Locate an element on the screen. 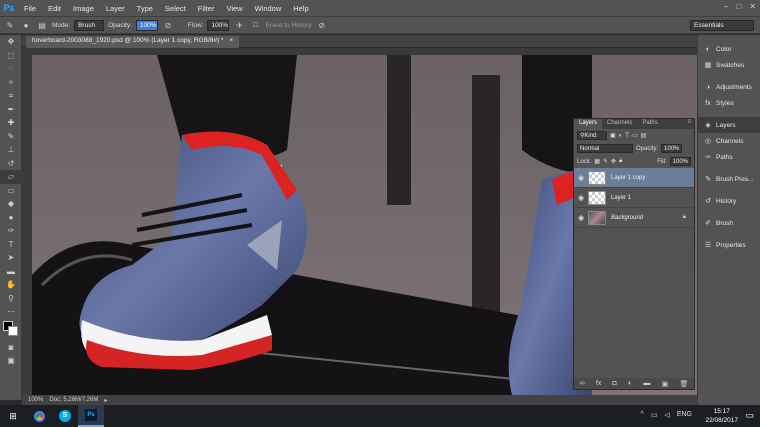 This screenshot has height=427, width=760. new-group-icon: ▬ is located at coordinates (646, 383).